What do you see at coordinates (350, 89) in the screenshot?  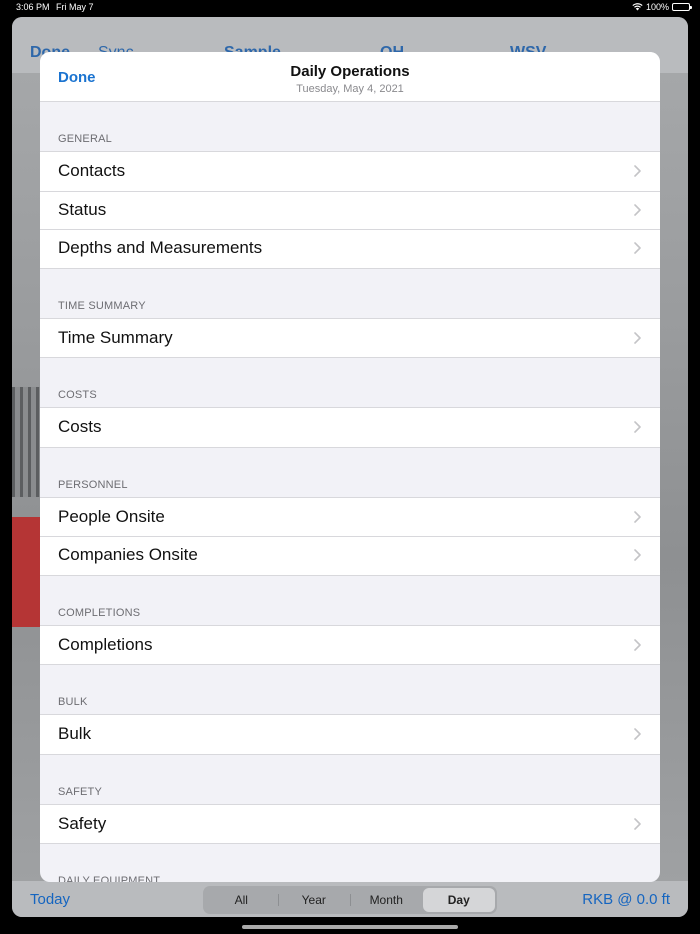 I see `sheet-subtitle: Tuesday, May 4, 2021` at bounding box center [350, 89].